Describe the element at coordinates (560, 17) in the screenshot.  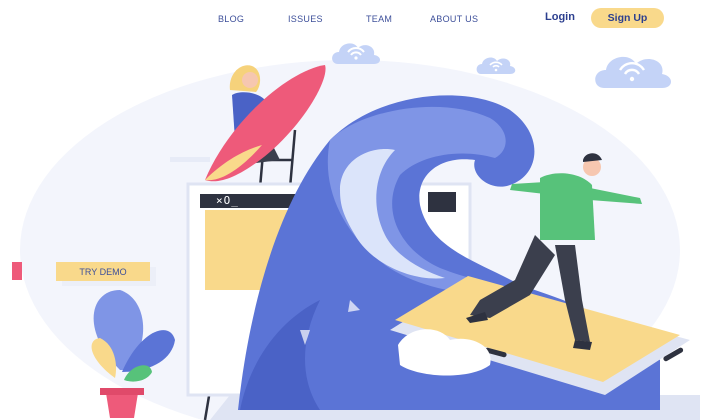
I see `login-link: Login` at that location.